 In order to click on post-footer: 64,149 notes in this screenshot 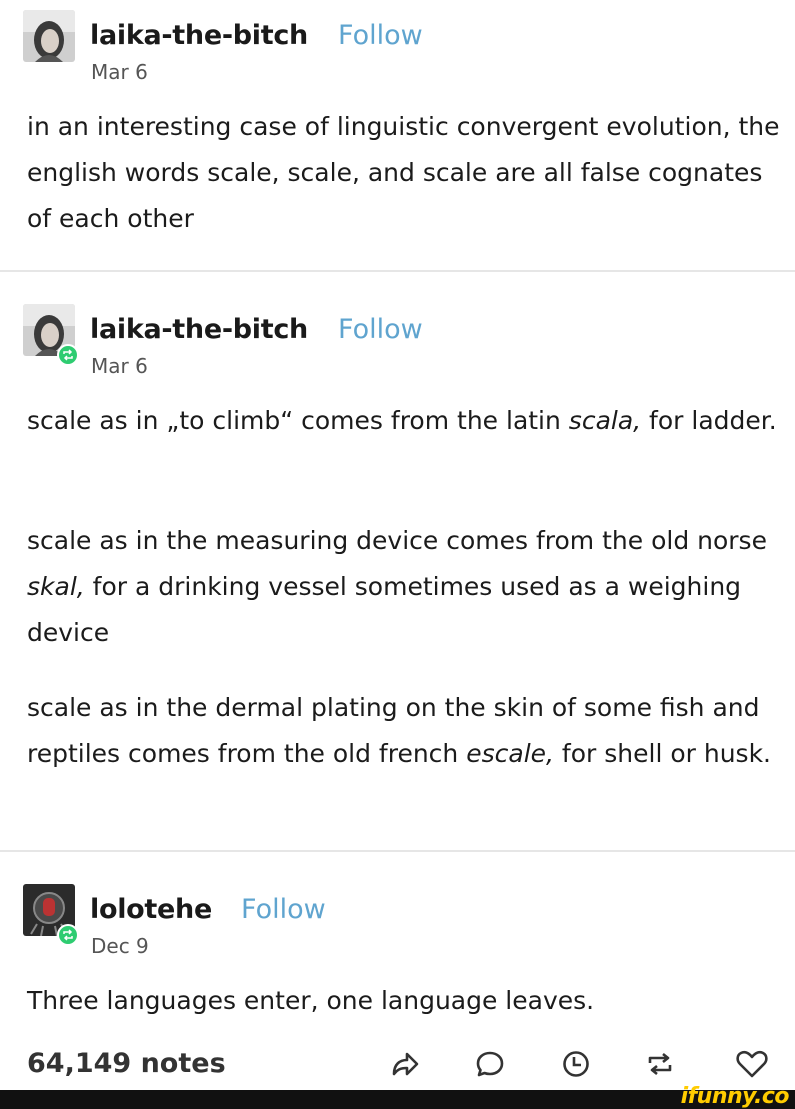, I will do `click(397, 1067)`.